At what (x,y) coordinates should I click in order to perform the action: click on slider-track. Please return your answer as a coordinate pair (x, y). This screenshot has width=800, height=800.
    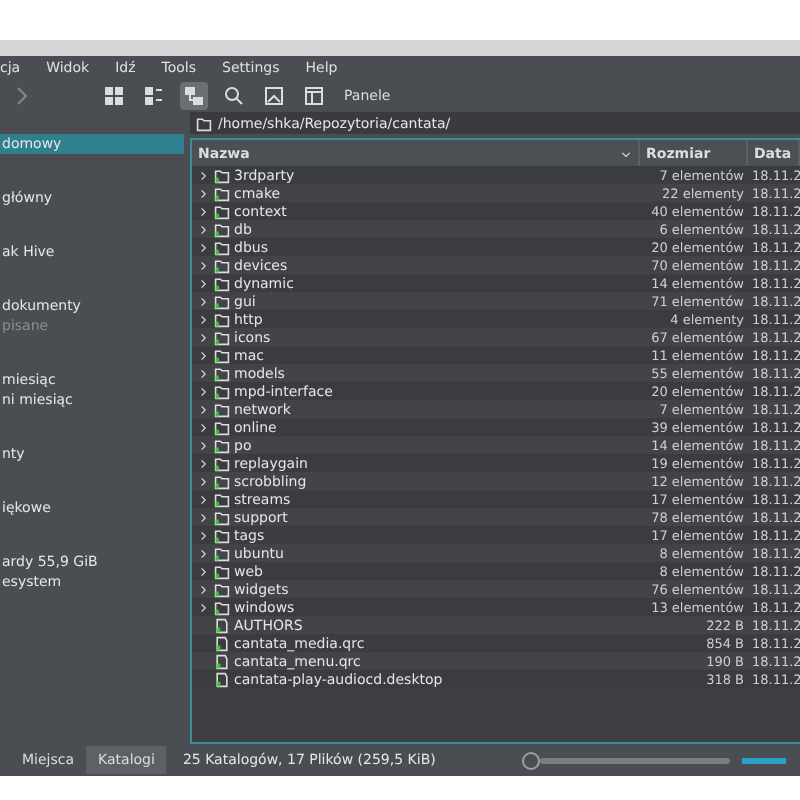
    Looking at the image, I should click on (635, 760).